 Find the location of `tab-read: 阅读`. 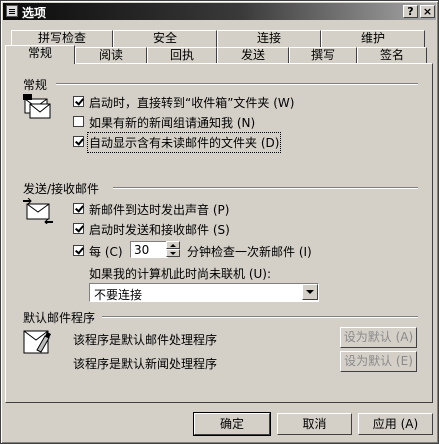

tab-read: 阅读 is located at coordinates (111, 55).